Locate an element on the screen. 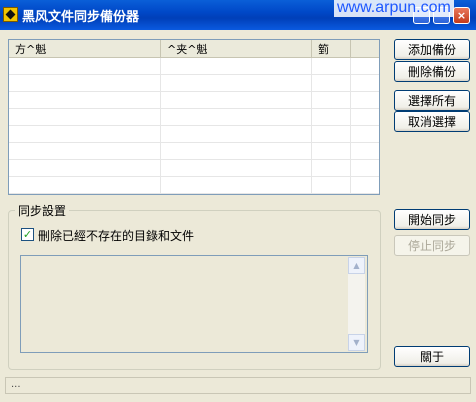  group-title: 同步設置 is located at coordinates (42, 210).